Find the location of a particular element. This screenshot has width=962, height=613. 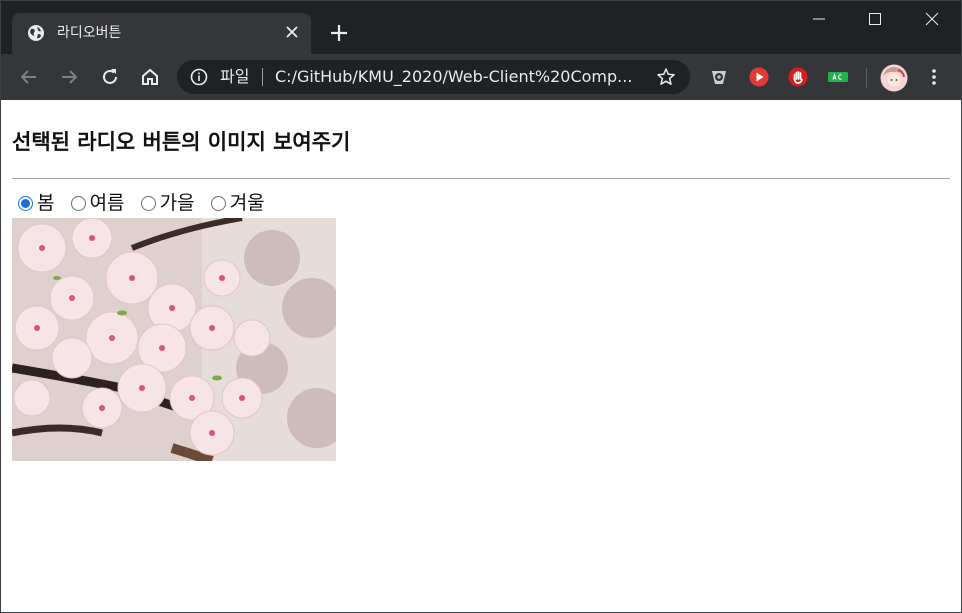

radio-option-autumn: 가을 is located at coordinates (165, 203).